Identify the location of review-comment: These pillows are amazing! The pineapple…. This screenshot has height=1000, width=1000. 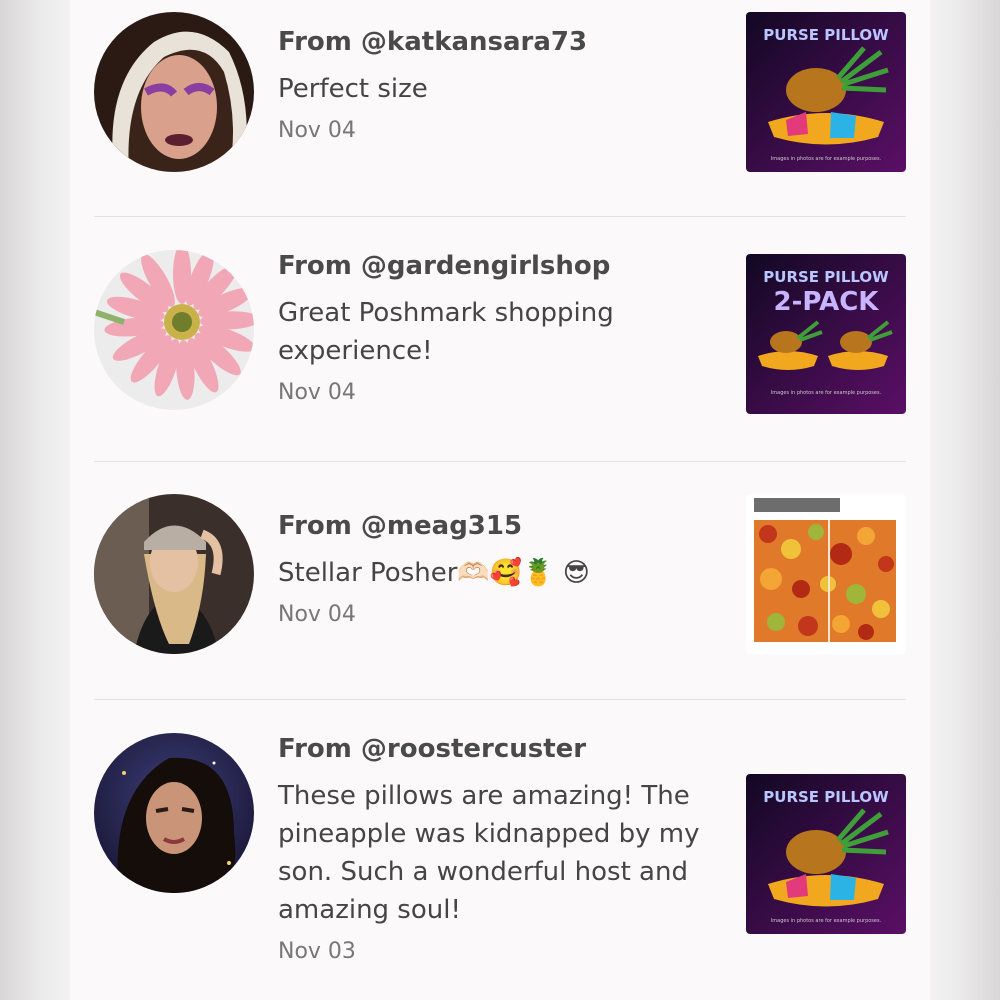
(489, 853).